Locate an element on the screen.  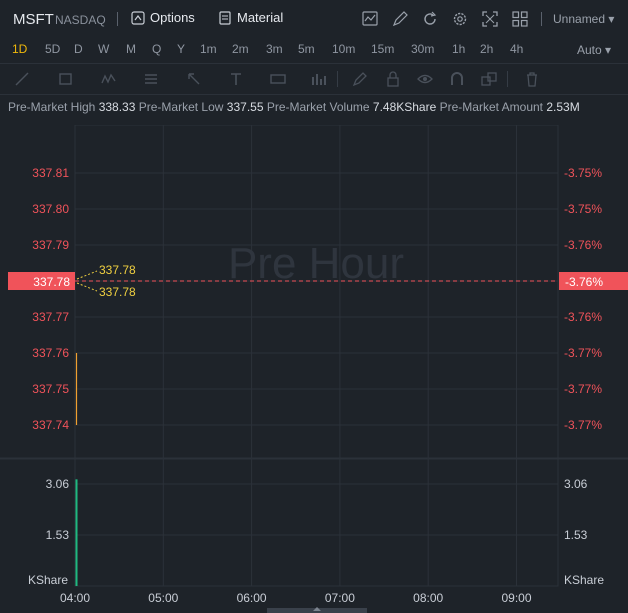
drawing-toolbar is located at coordinates (314, 79).